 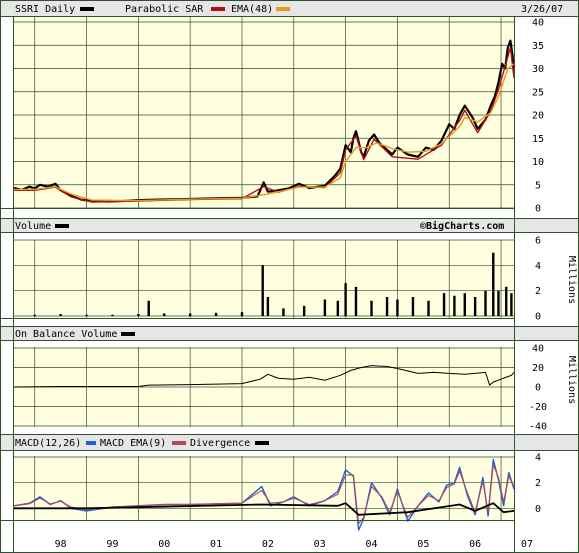 I want to click on macd-legend-swatch, so click(x=91, y=443).